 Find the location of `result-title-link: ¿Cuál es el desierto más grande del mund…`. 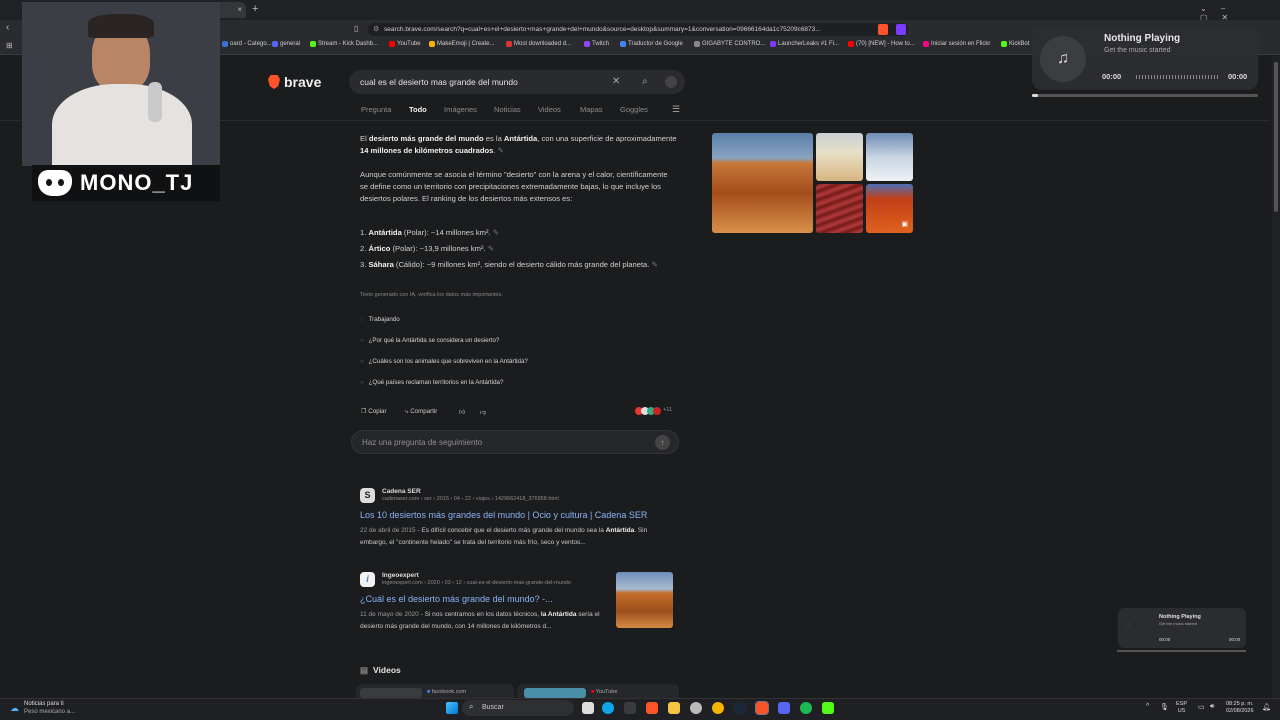

result-title-link: ¿Cuál es el desierto más grande del mund… is located at coordinates (456, 599).